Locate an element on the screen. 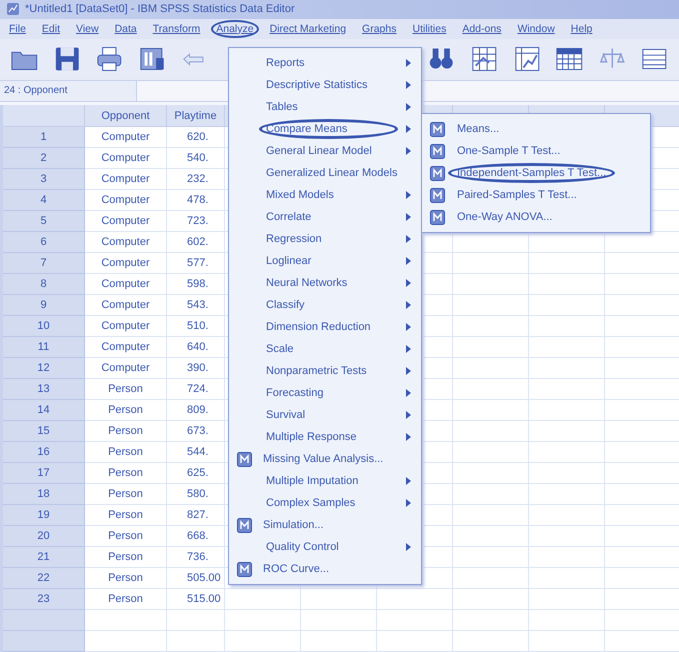  window-title: *Untitled1 [DataSet0] - IBM SPSS Statistics Data Editor is located at coordinates (160, 9).